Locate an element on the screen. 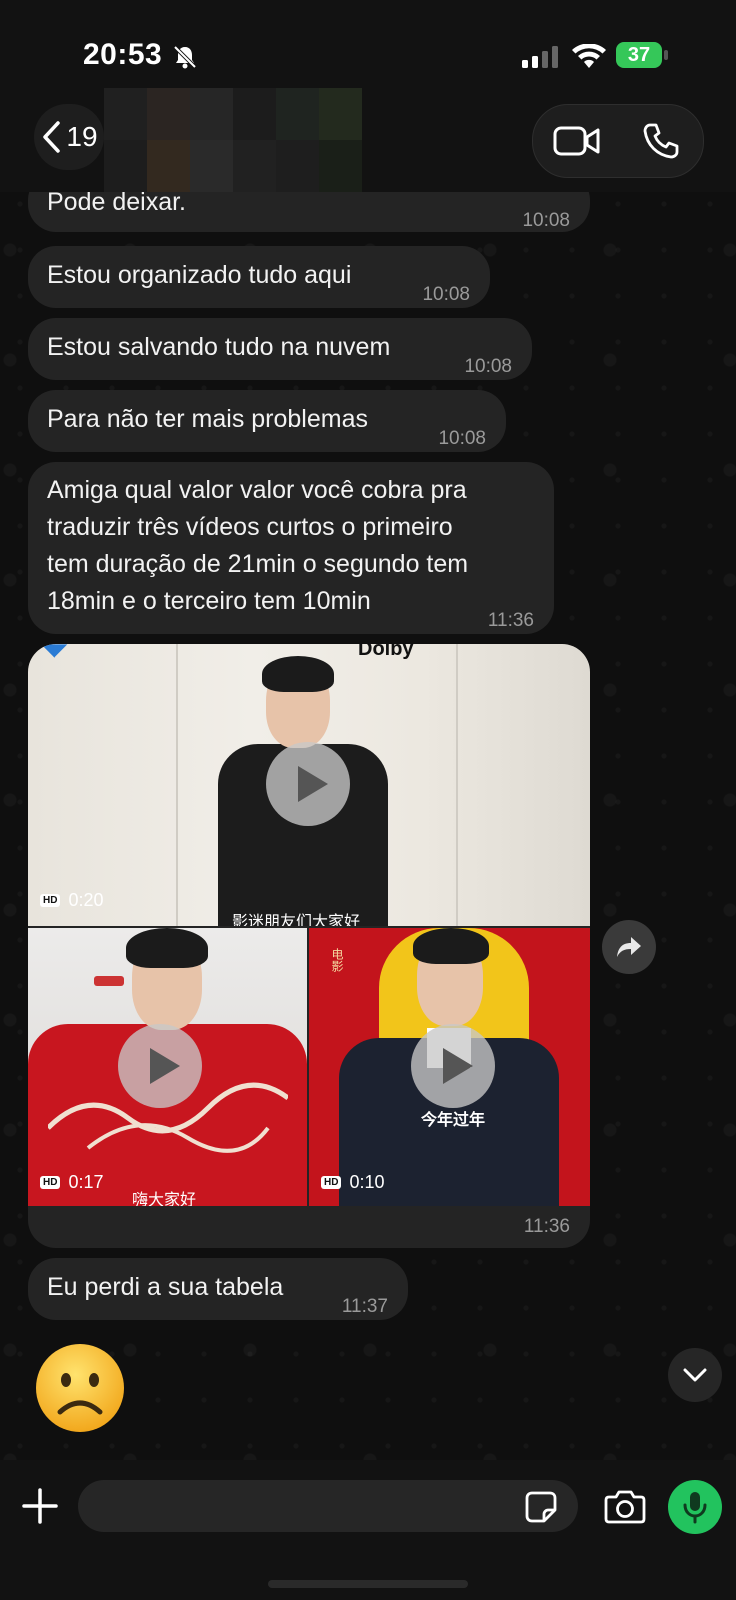  message-text: Pode deixar. is located at coordinates (116, 204).